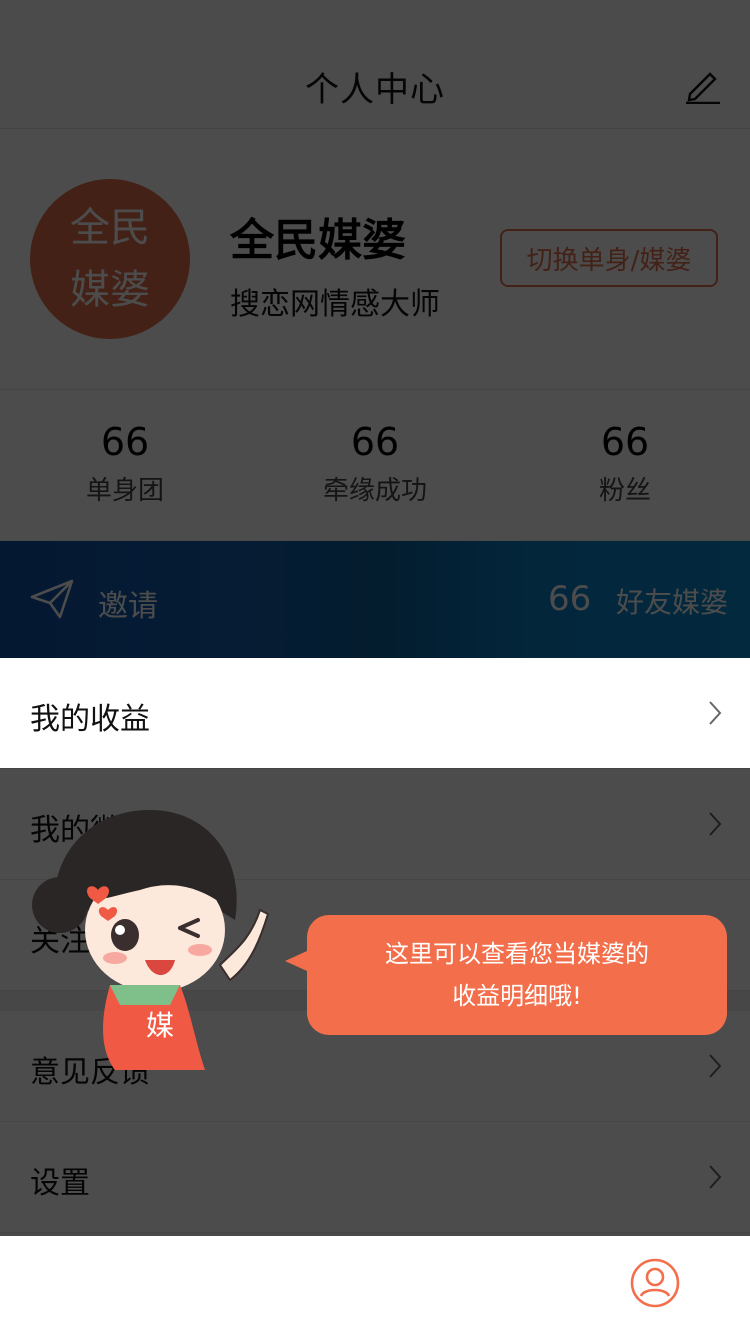  Describe the element at coordinates (110, 228) in the screenshot. I see `avatar-text-line1: 全民` at that location.